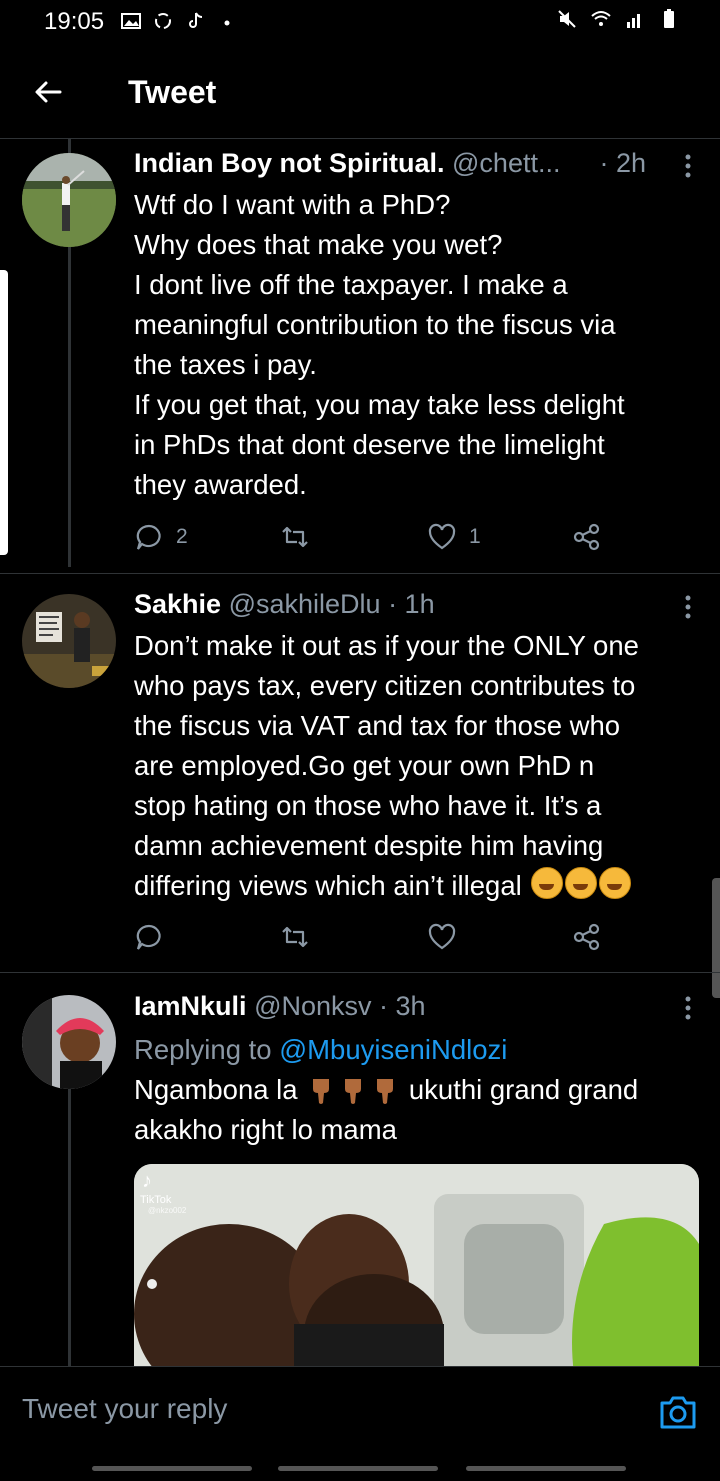 Image resolution: width=720 pixels, height=1481 pixels. What do you see at coordinates (678, 1412) in the screenshot?
I see `camera-icon` at bounding box center [678, 1412].